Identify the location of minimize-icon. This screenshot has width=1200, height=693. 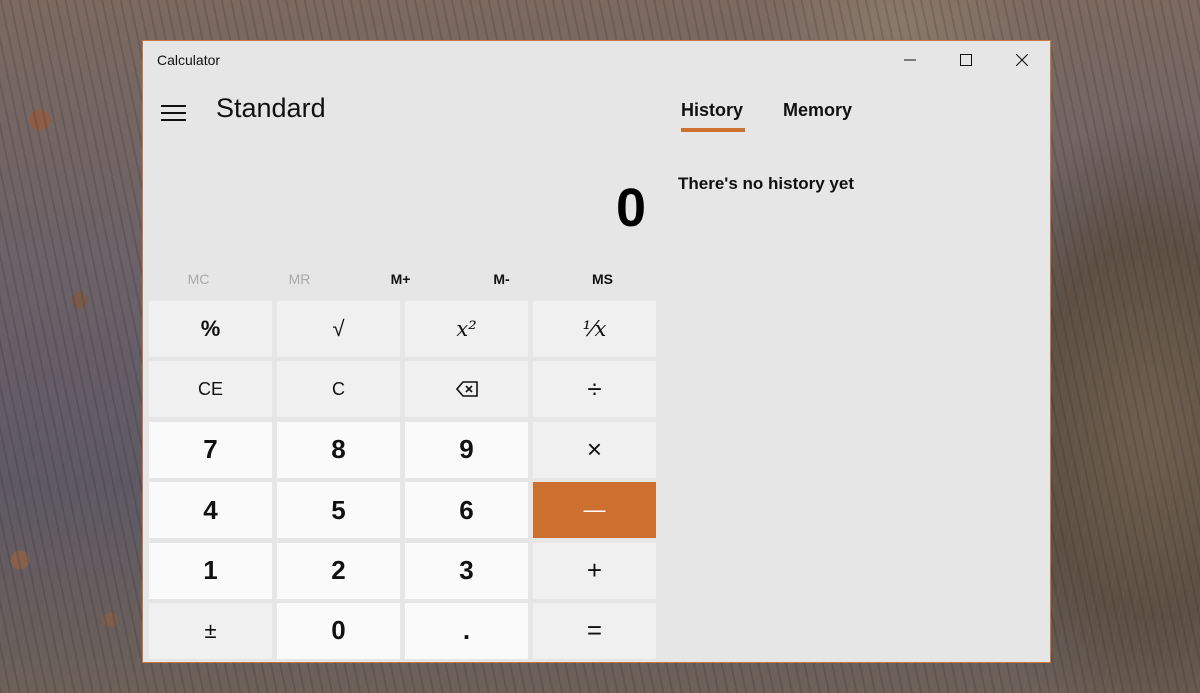
(910, 60).